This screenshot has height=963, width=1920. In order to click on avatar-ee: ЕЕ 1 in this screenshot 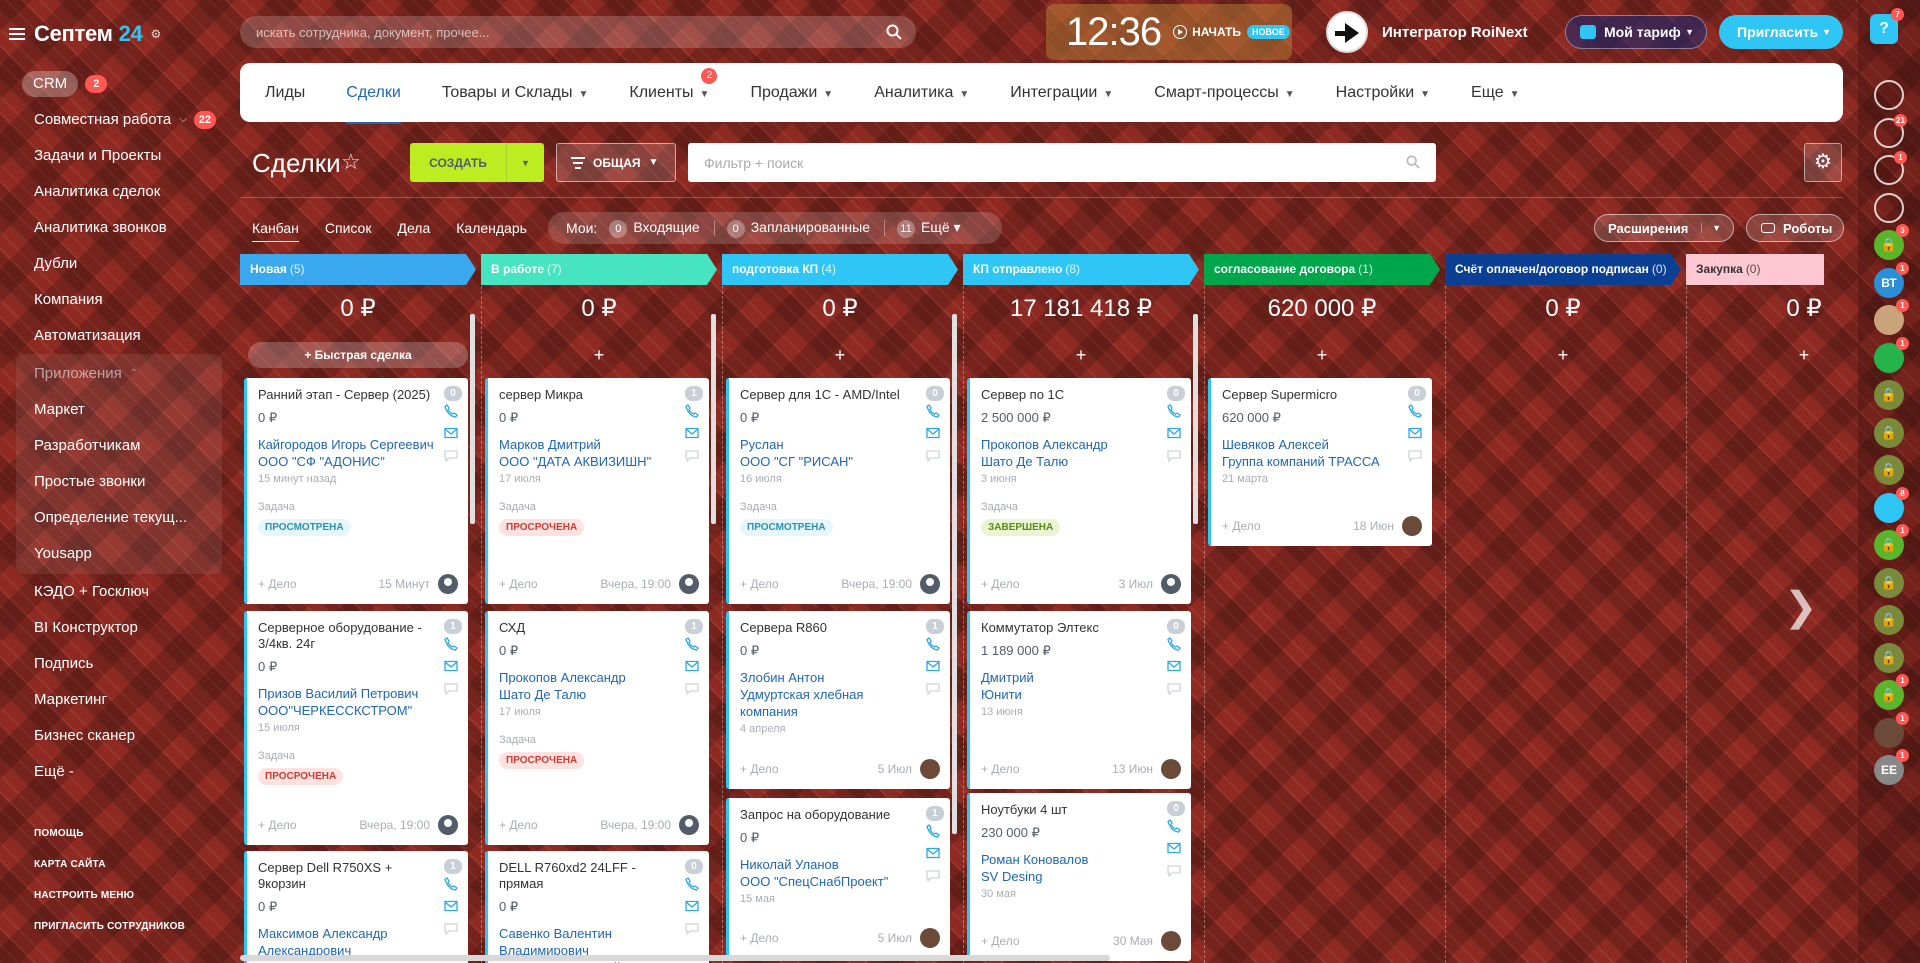, I will do `click(1891, 767)`.